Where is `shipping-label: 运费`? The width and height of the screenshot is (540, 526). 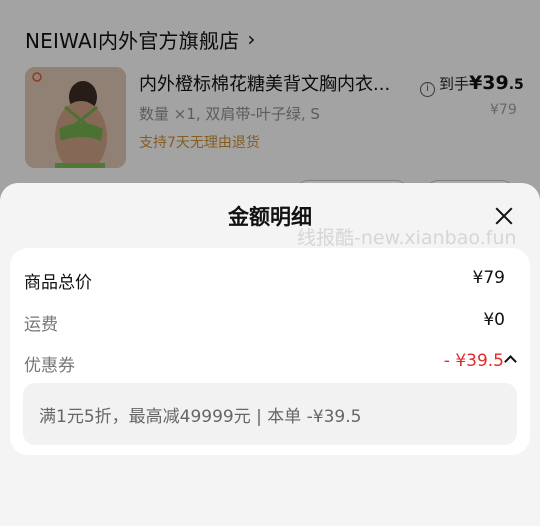
shipping-label: 运费 is located at coordinates (41, 325).